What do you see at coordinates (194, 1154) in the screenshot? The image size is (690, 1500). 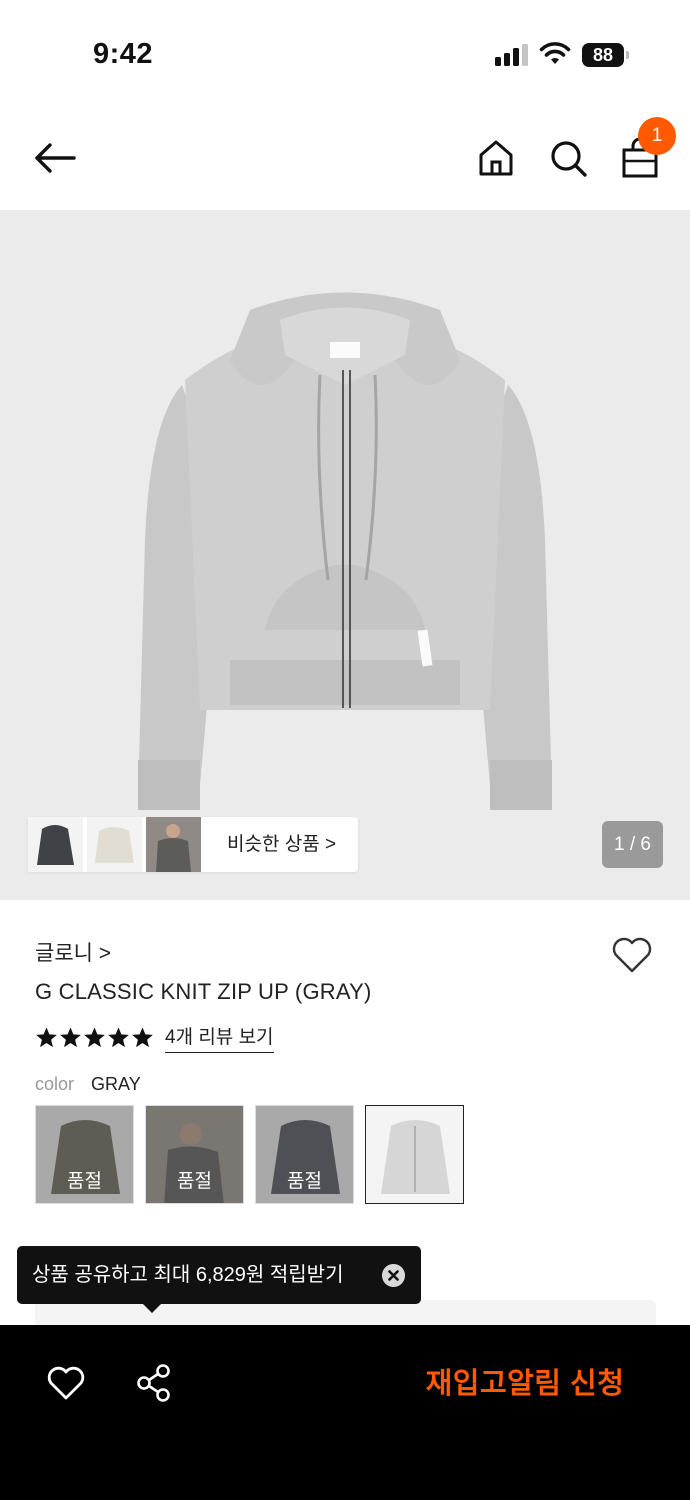 I see `color-swatch-model: 품절` at bounding box center [194, 1154].